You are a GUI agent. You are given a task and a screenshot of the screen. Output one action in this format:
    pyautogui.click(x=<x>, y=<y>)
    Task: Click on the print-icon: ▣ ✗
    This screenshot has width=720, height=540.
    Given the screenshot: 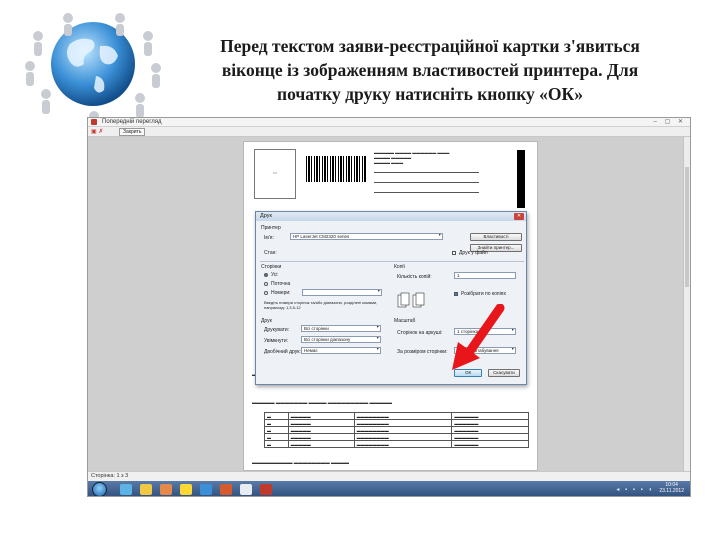 What is the action you would take?
    pyautogui.click(x=97, y=131)
    